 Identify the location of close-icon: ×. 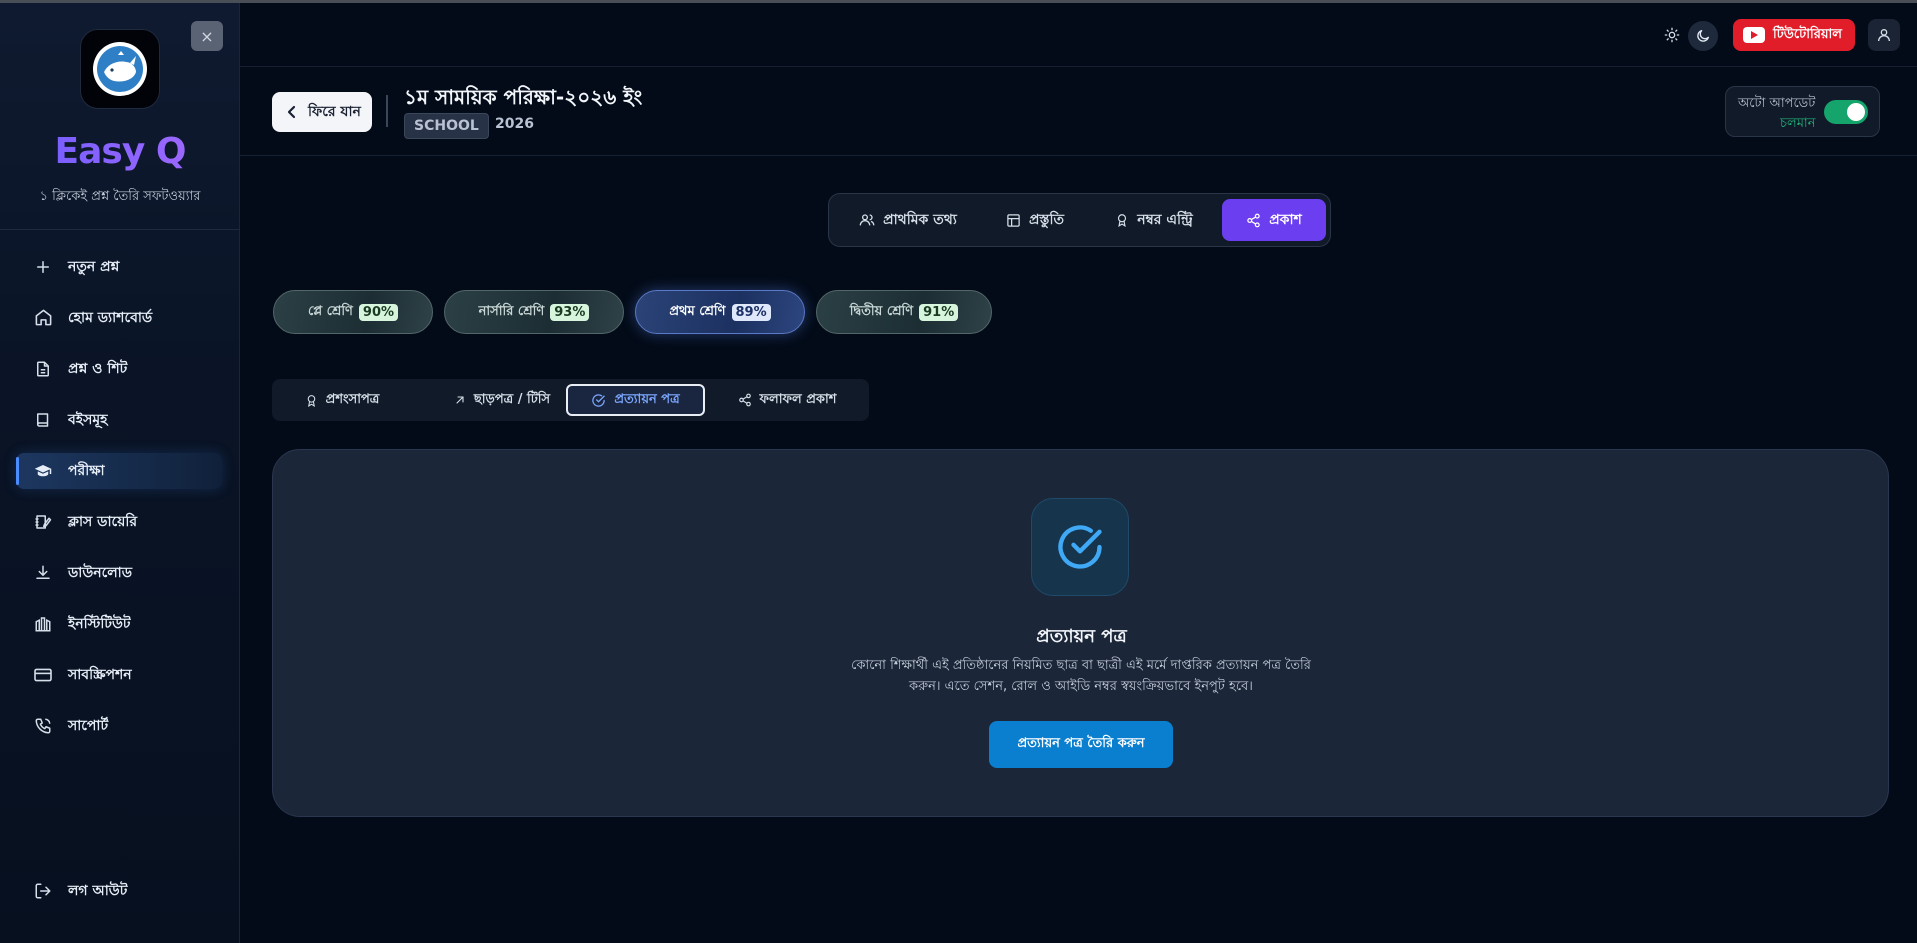
(207, 36).